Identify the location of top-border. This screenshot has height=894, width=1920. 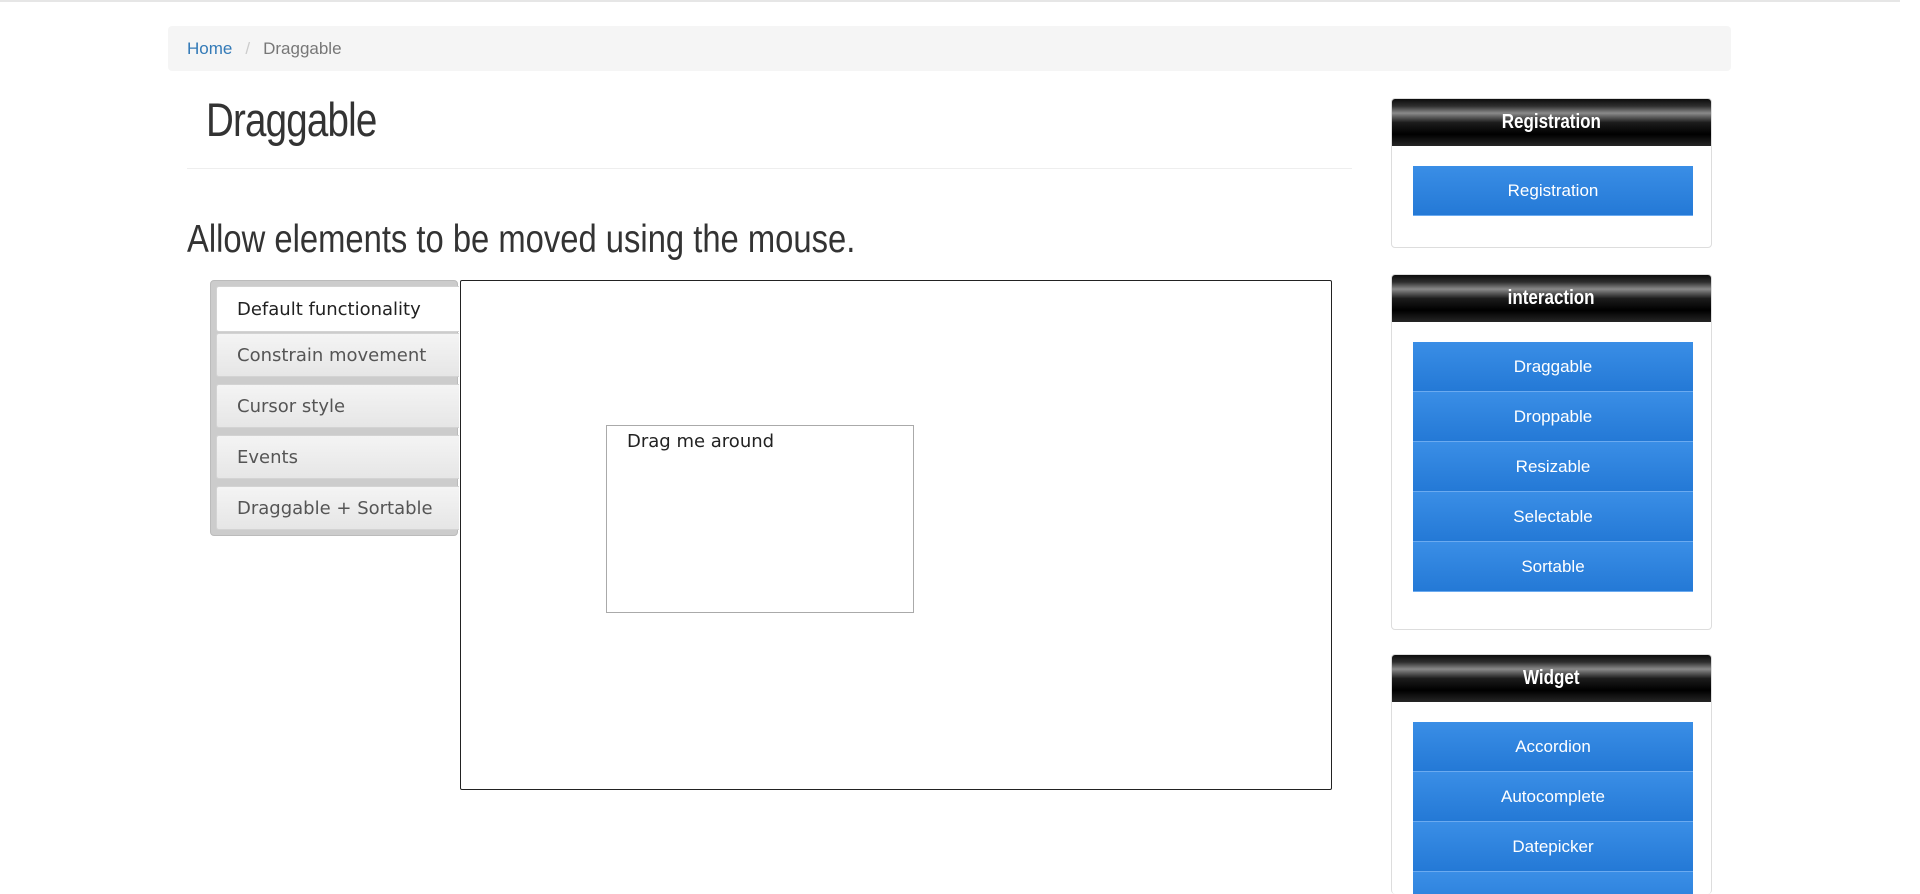
(950, 1).